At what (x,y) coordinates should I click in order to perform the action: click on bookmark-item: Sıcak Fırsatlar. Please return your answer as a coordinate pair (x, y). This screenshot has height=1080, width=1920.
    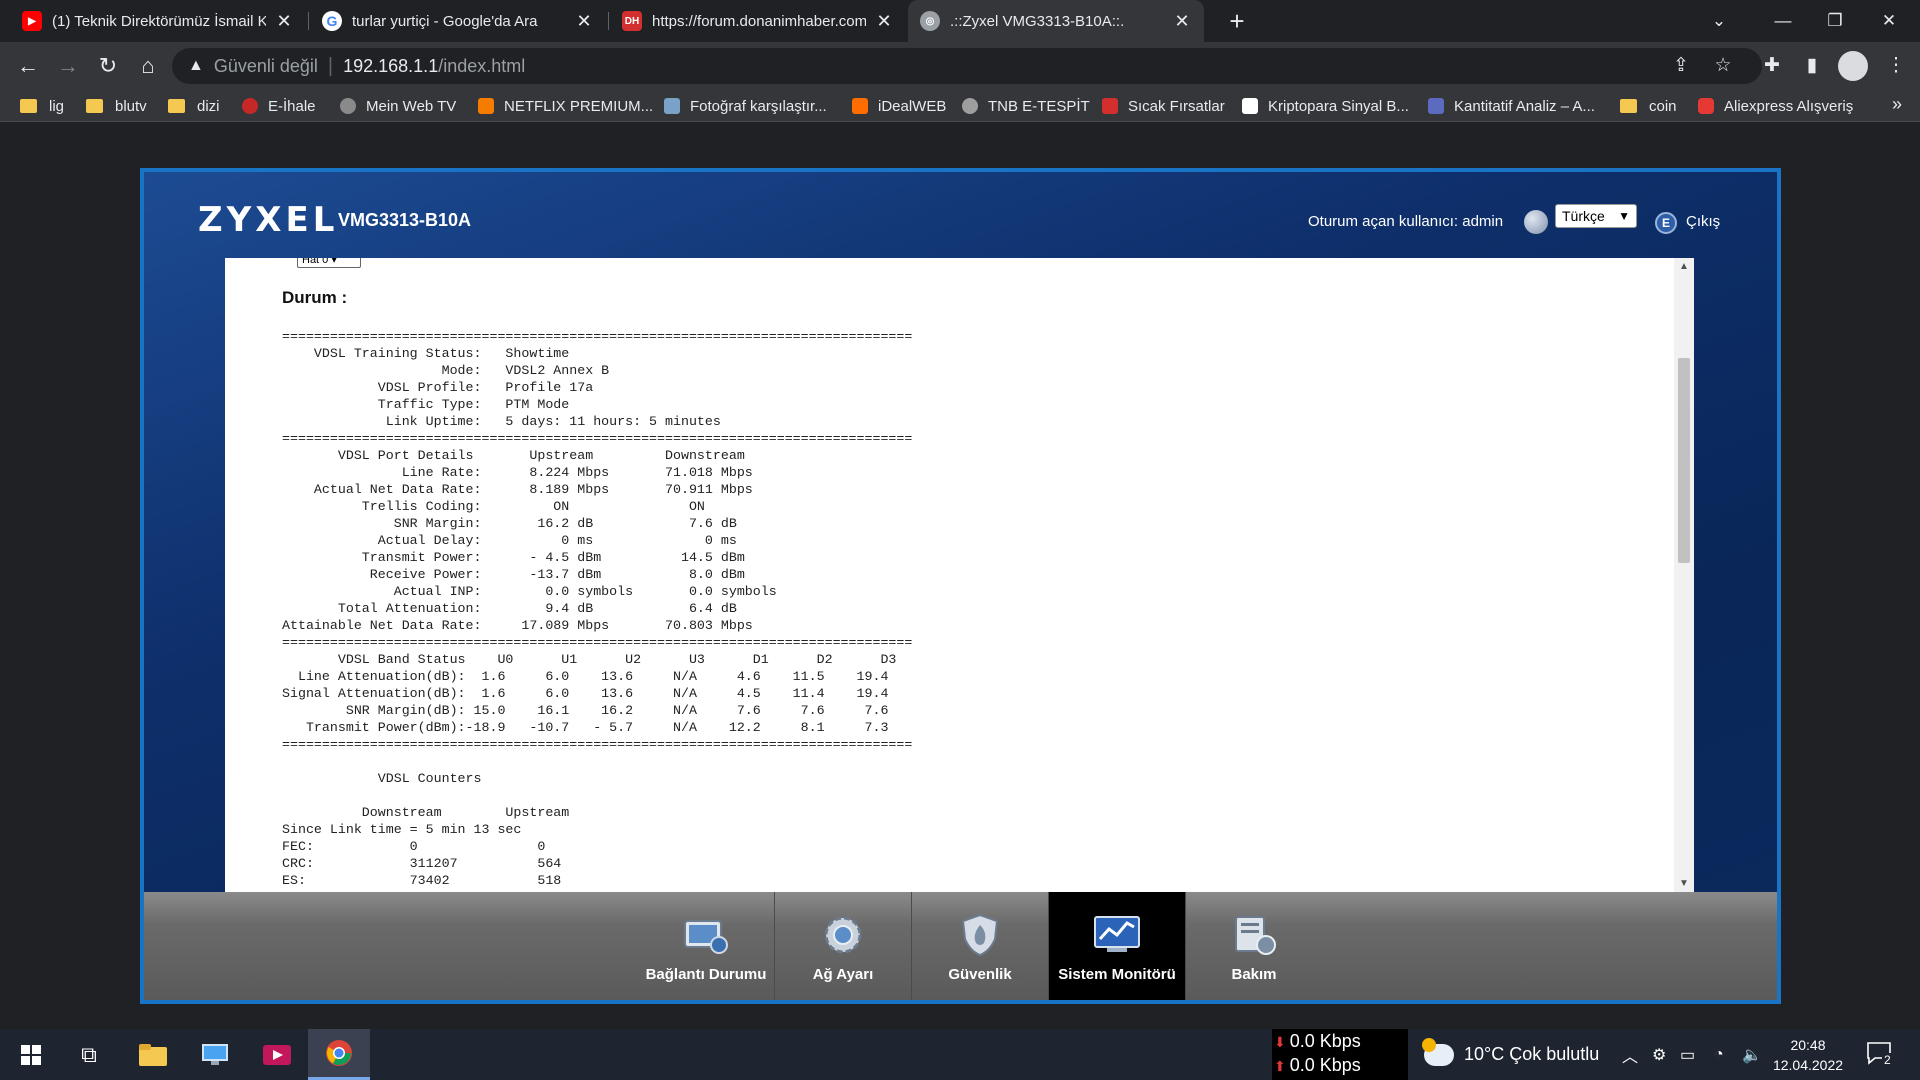
    Looking at the image, I should click on (1163, 106).